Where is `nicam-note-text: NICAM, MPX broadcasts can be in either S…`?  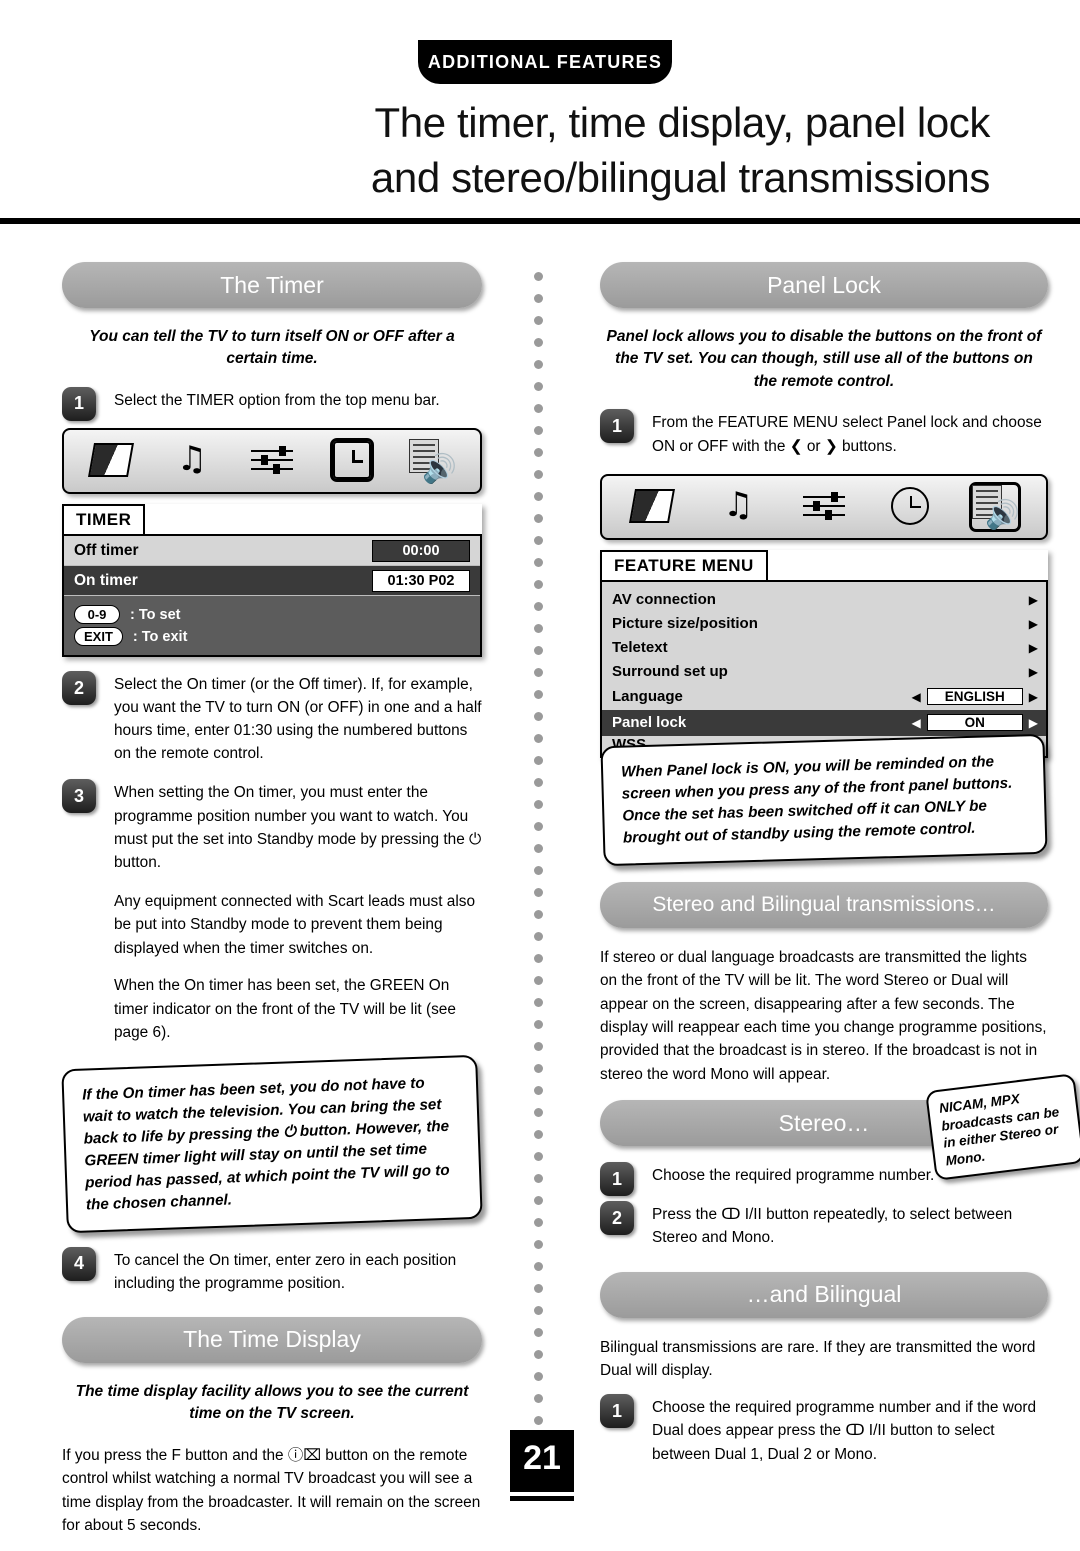
nicam-note-text: NICAM, MPX broadcasts can be in either S… is located at coordinates (999, 1130).